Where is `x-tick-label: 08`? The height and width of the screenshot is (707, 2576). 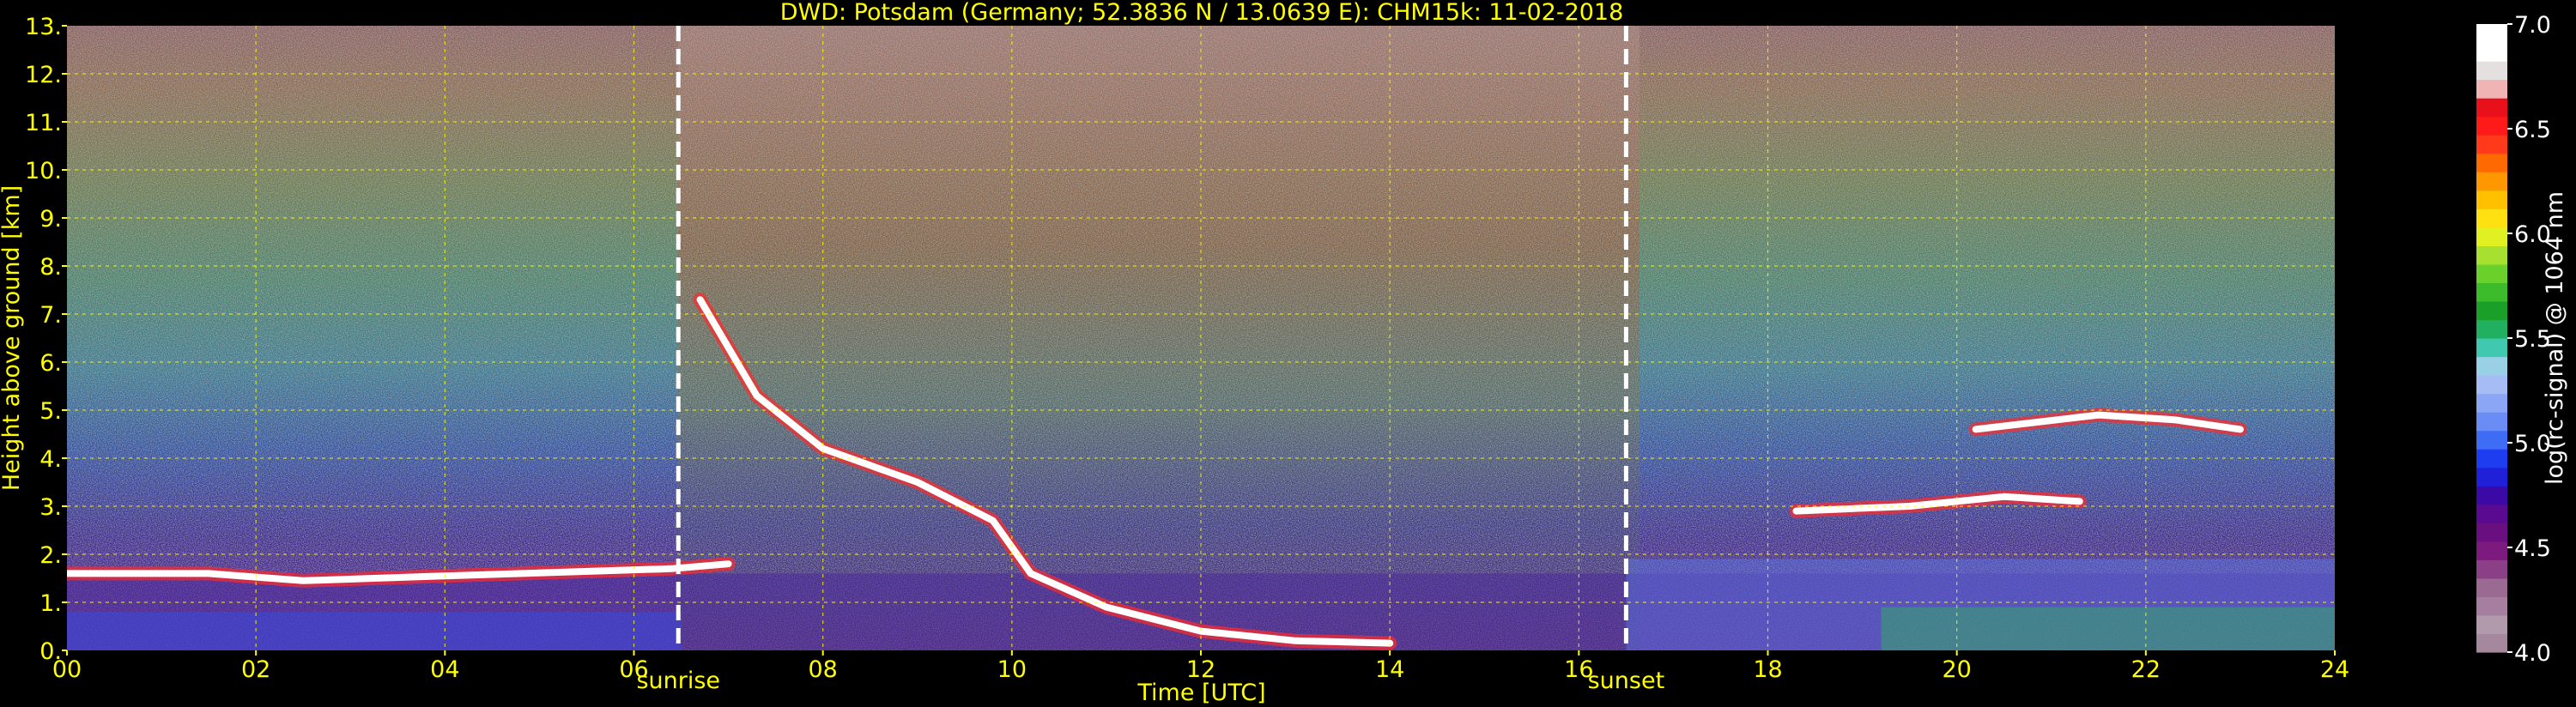 x-tick-label: 08 is located at coordinates (822, 670).